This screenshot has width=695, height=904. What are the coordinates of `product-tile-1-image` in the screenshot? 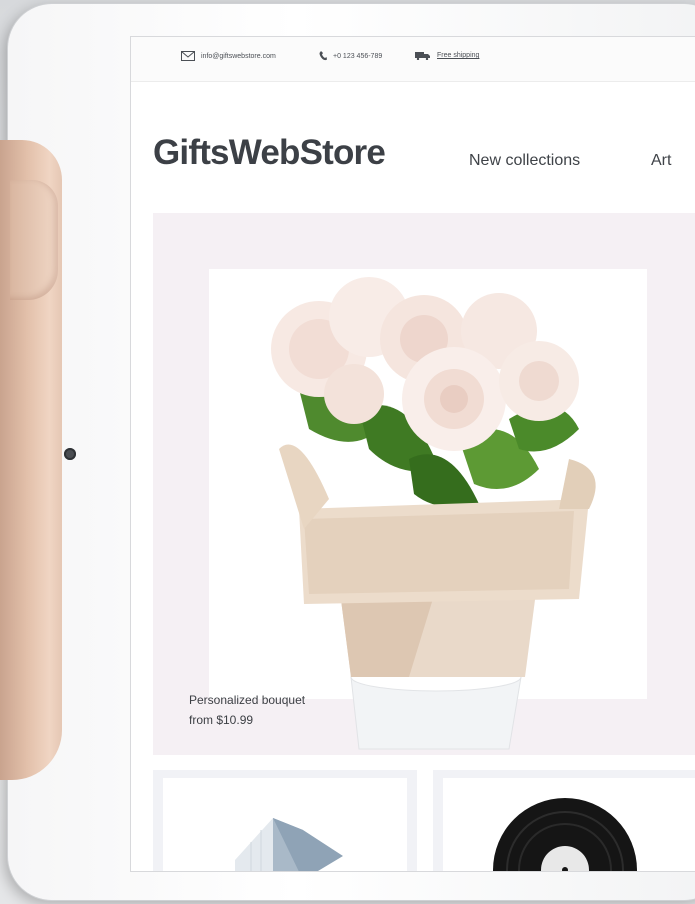 It's located at (285, 824).